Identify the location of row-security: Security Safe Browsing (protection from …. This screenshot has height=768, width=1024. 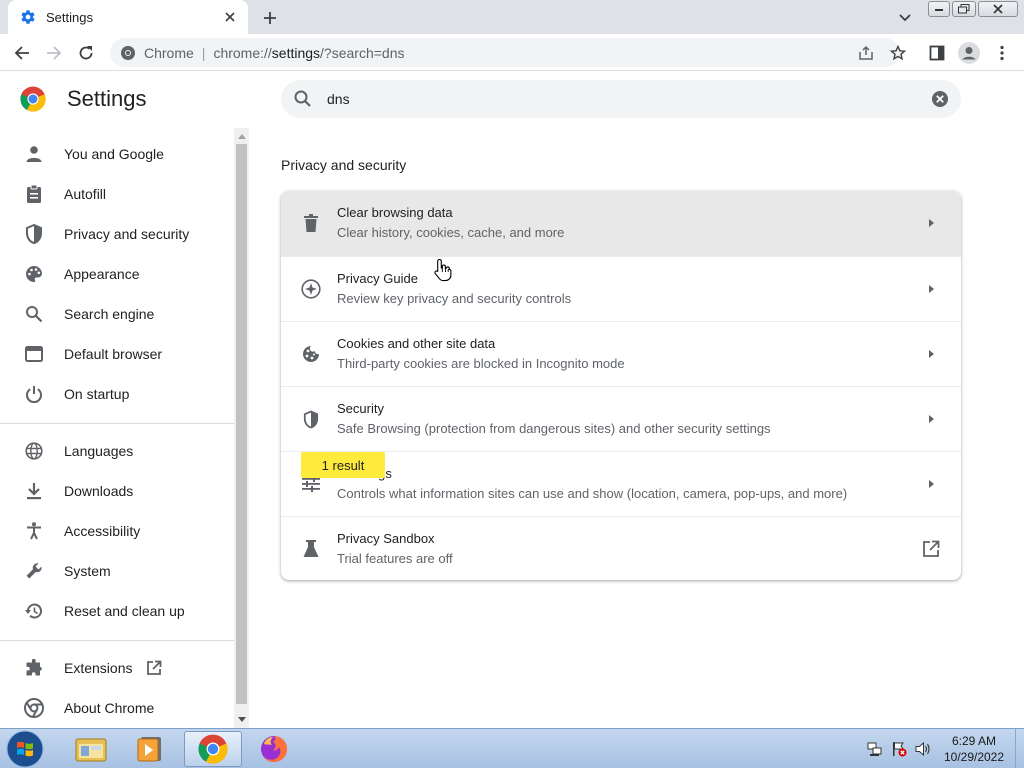
(621, 418).